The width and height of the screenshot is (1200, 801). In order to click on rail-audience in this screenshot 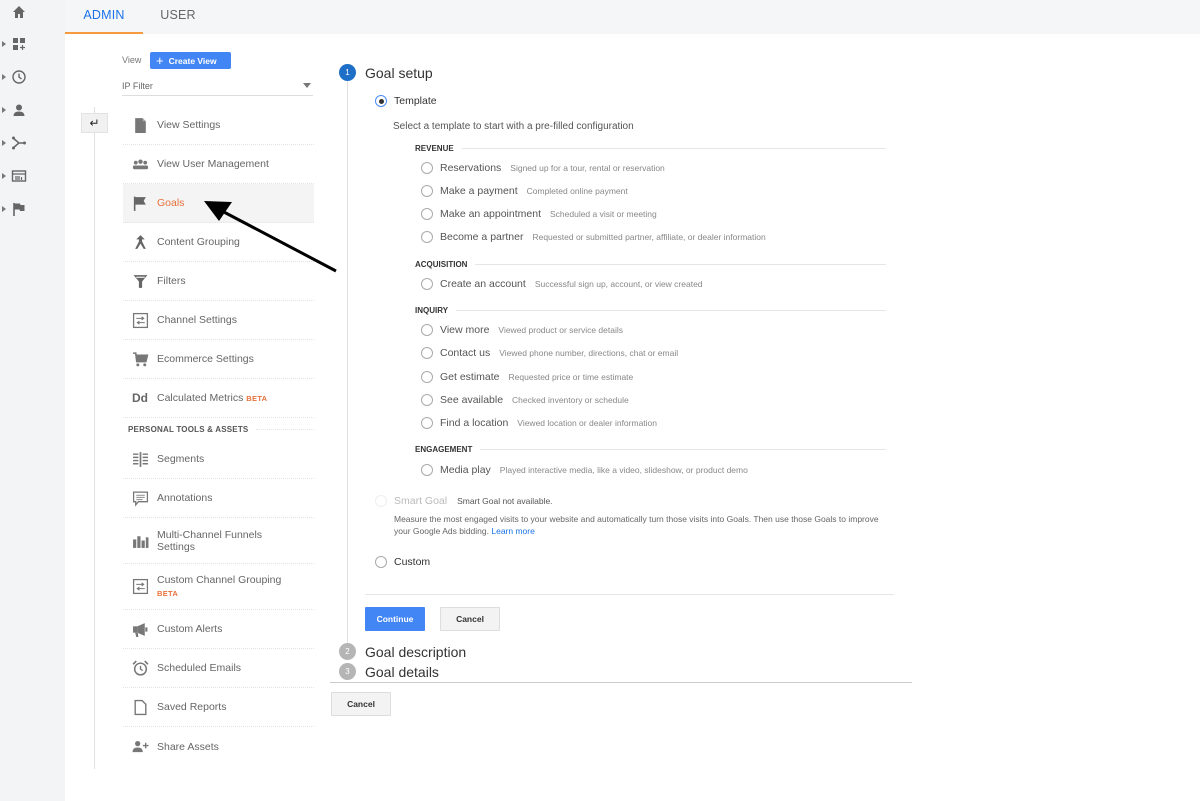, I will do `click(32, 110)`.